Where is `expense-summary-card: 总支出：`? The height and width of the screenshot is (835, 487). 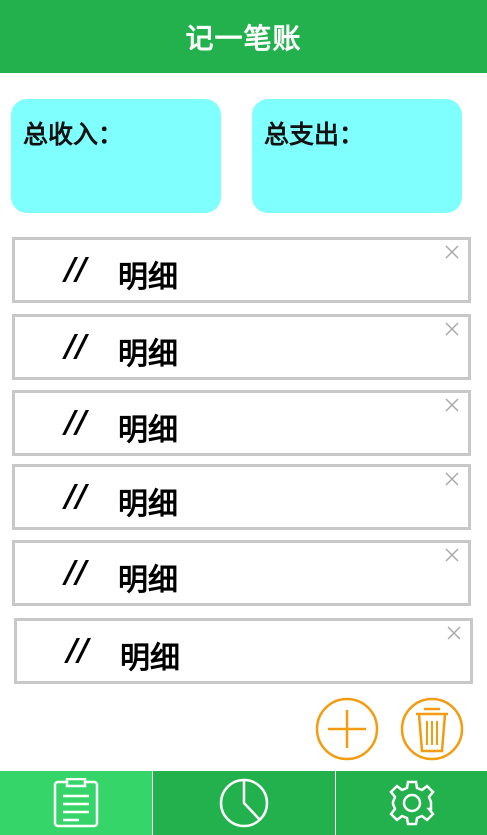 expense-summary-card: 总支出： is located at coordinates (357, 156).